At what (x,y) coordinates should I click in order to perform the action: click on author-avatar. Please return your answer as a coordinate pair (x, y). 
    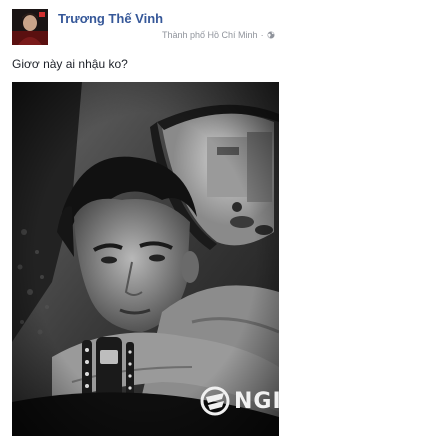
    Looking at the image, I should click on (30, 27).